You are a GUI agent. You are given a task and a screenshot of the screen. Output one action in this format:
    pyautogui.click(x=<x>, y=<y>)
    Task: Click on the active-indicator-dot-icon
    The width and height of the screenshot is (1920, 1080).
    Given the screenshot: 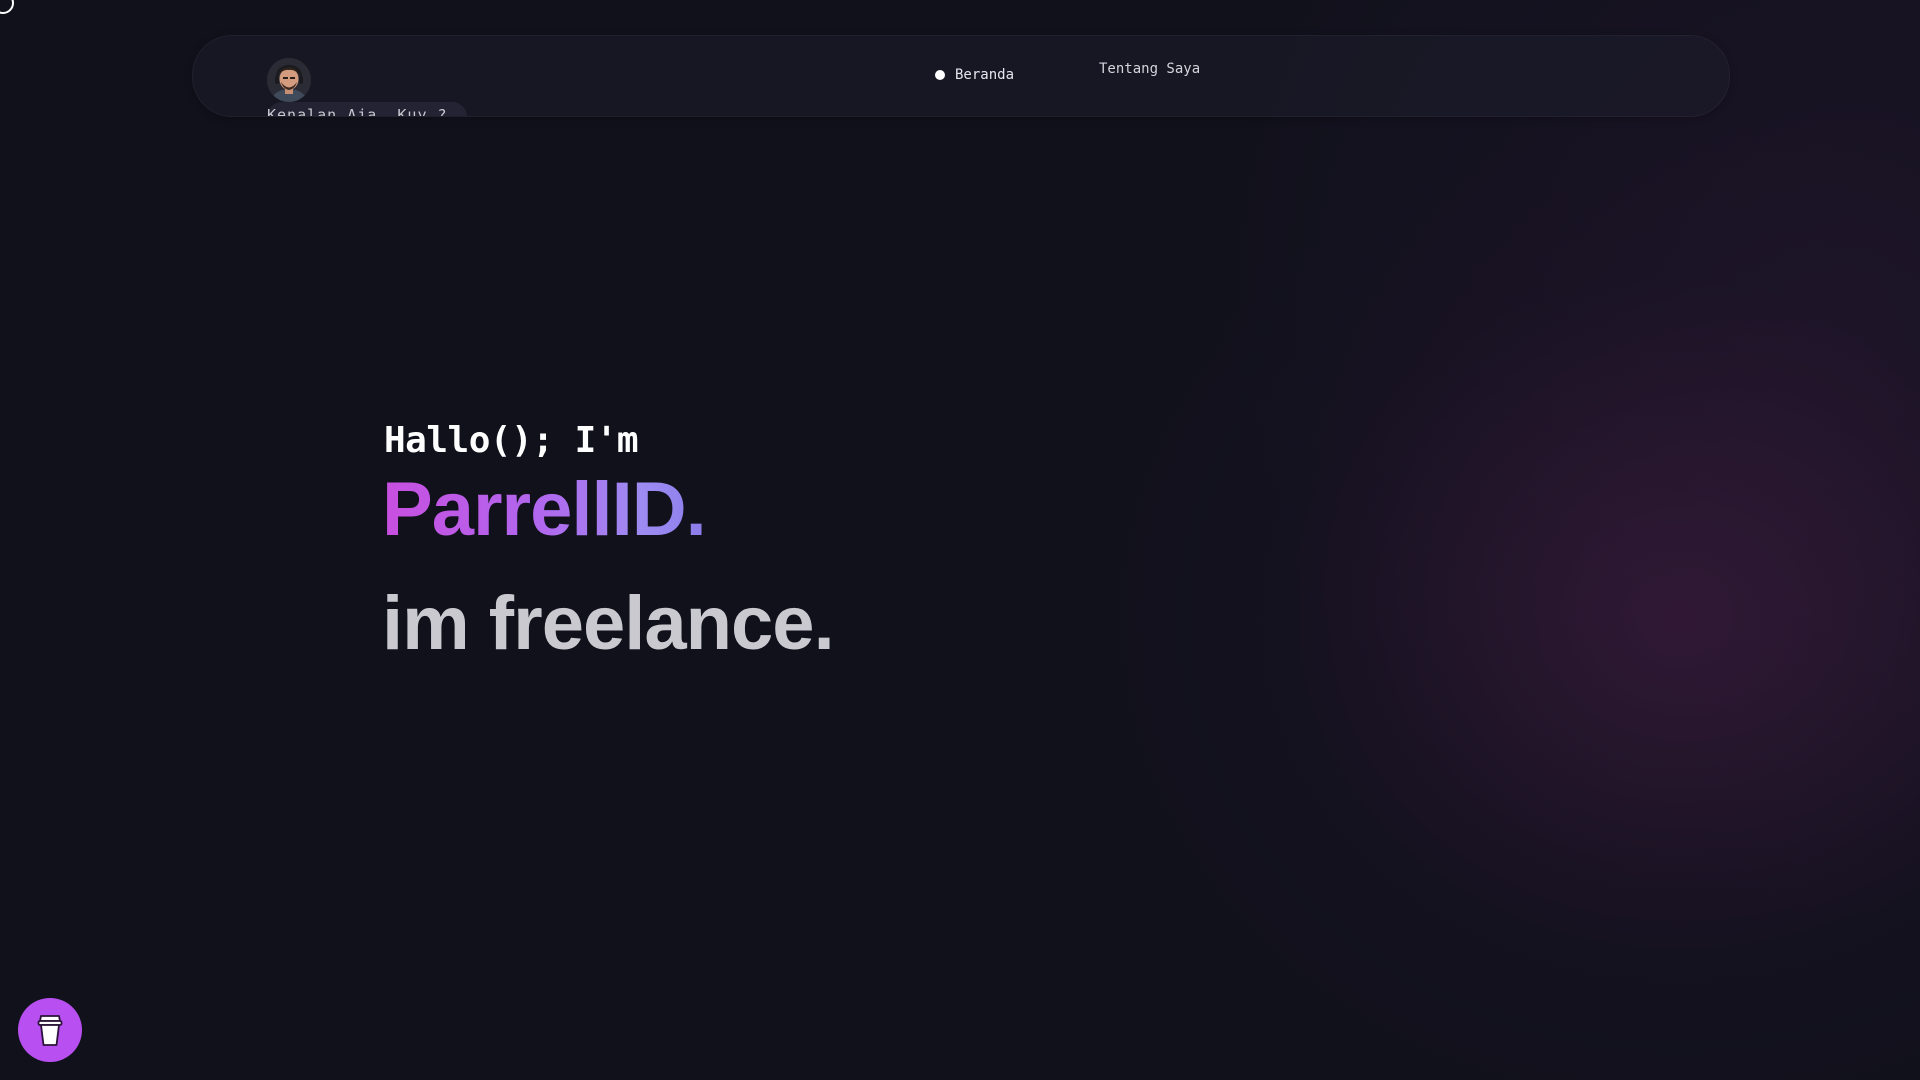 What is the action you would take?
    pyautogui.click(x=940, y=75)
    